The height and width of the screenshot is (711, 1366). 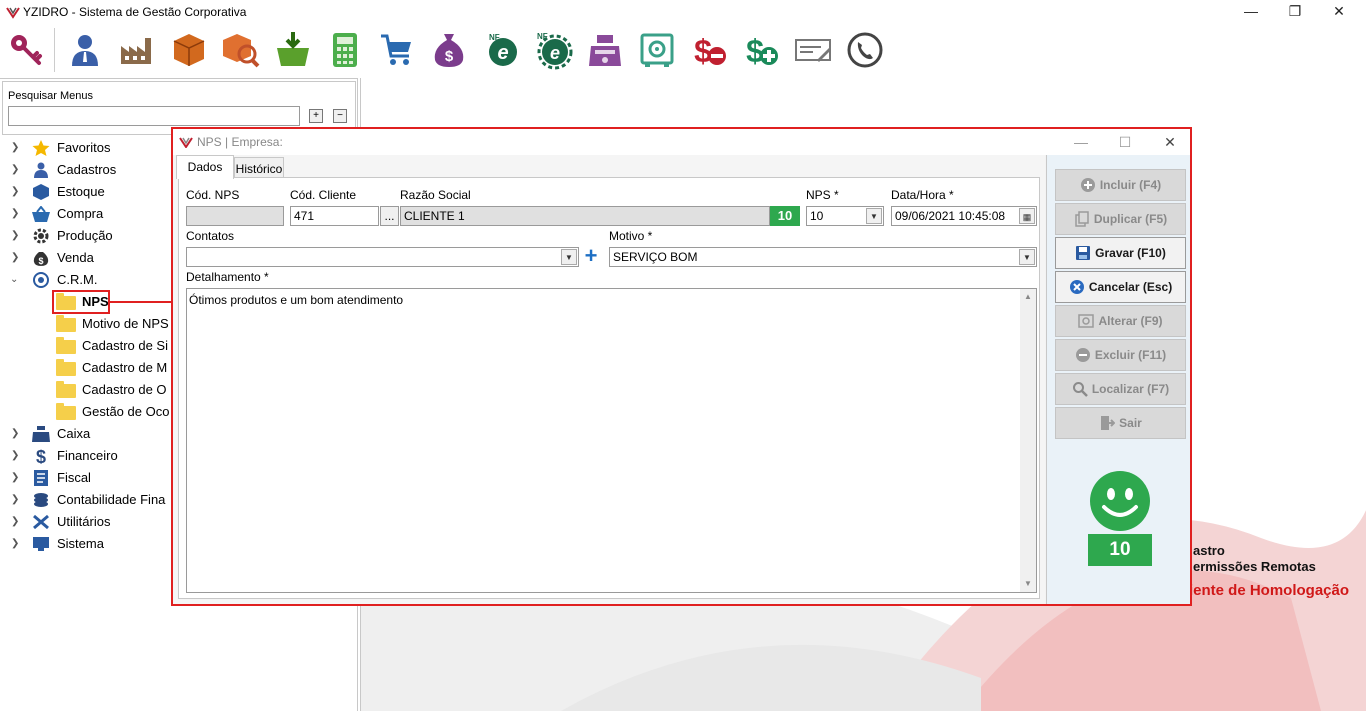 I want to click on monitor-icon, so click(x=41, y=544).